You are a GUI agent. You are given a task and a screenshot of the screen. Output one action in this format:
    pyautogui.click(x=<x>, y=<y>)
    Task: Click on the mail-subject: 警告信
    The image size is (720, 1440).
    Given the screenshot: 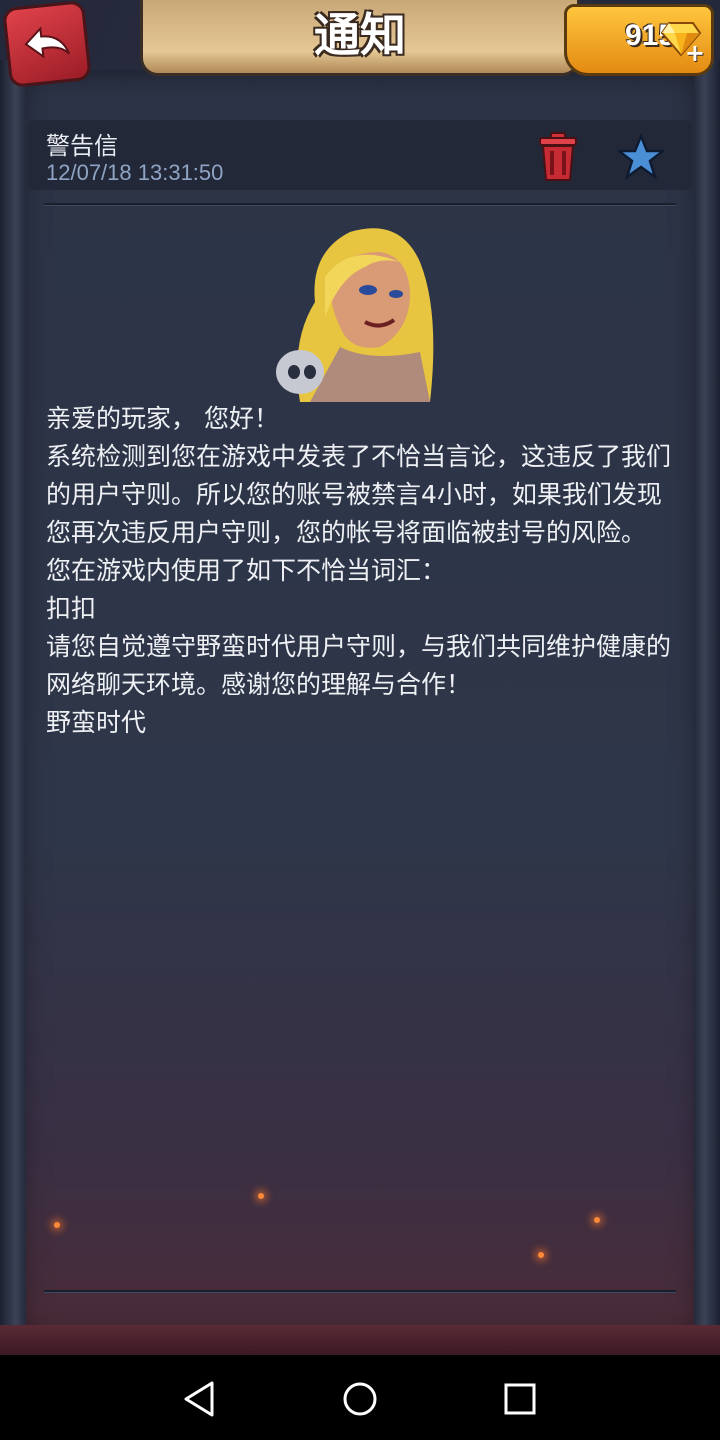 What is the action you would take?
    pyautogui.click(x=82, y=146)
    